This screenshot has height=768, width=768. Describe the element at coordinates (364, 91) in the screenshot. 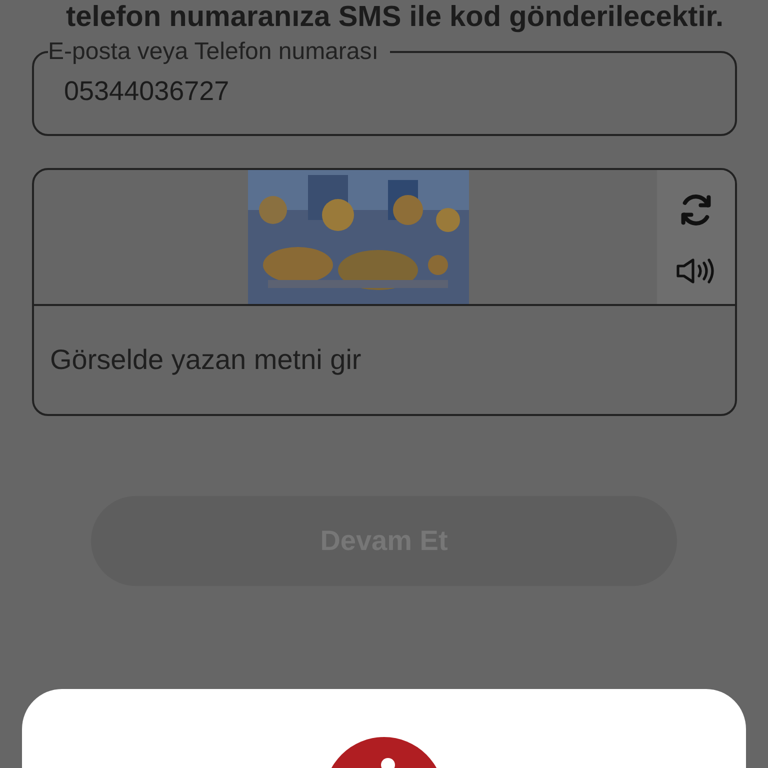

I see `contact-input: 05344036727` at that location.